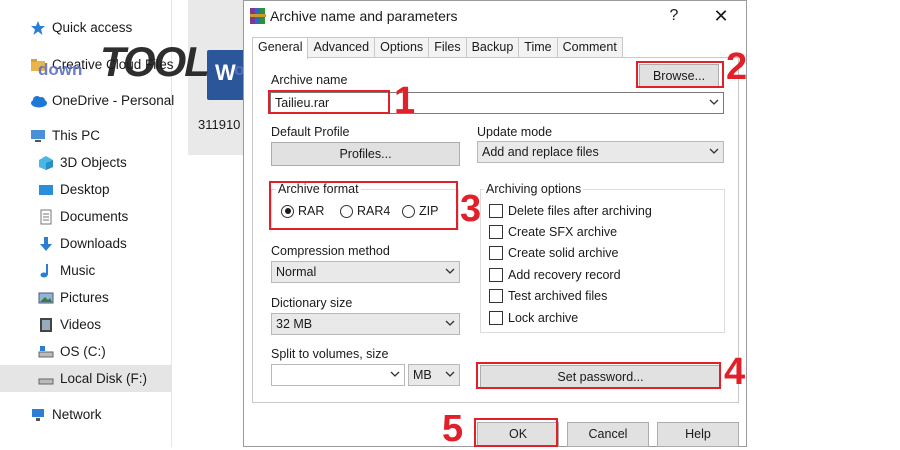  What do you see at coordinates (318, 189) in the screenshot?
I see `archive-format-label: Archive format` at bounding box center [318, 189].